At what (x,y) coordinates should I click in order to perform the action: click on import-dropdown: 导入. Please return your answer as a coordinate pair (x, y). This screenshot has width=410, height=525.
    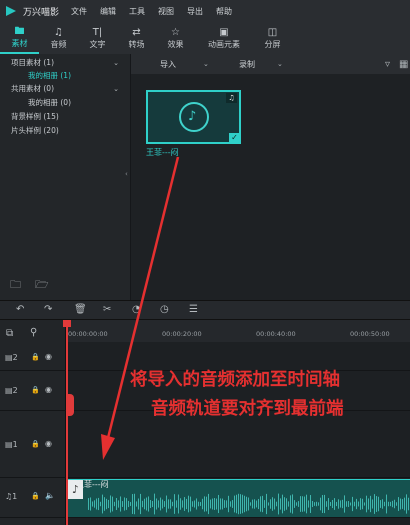
    Looking at the image, I should click on (168, 64).